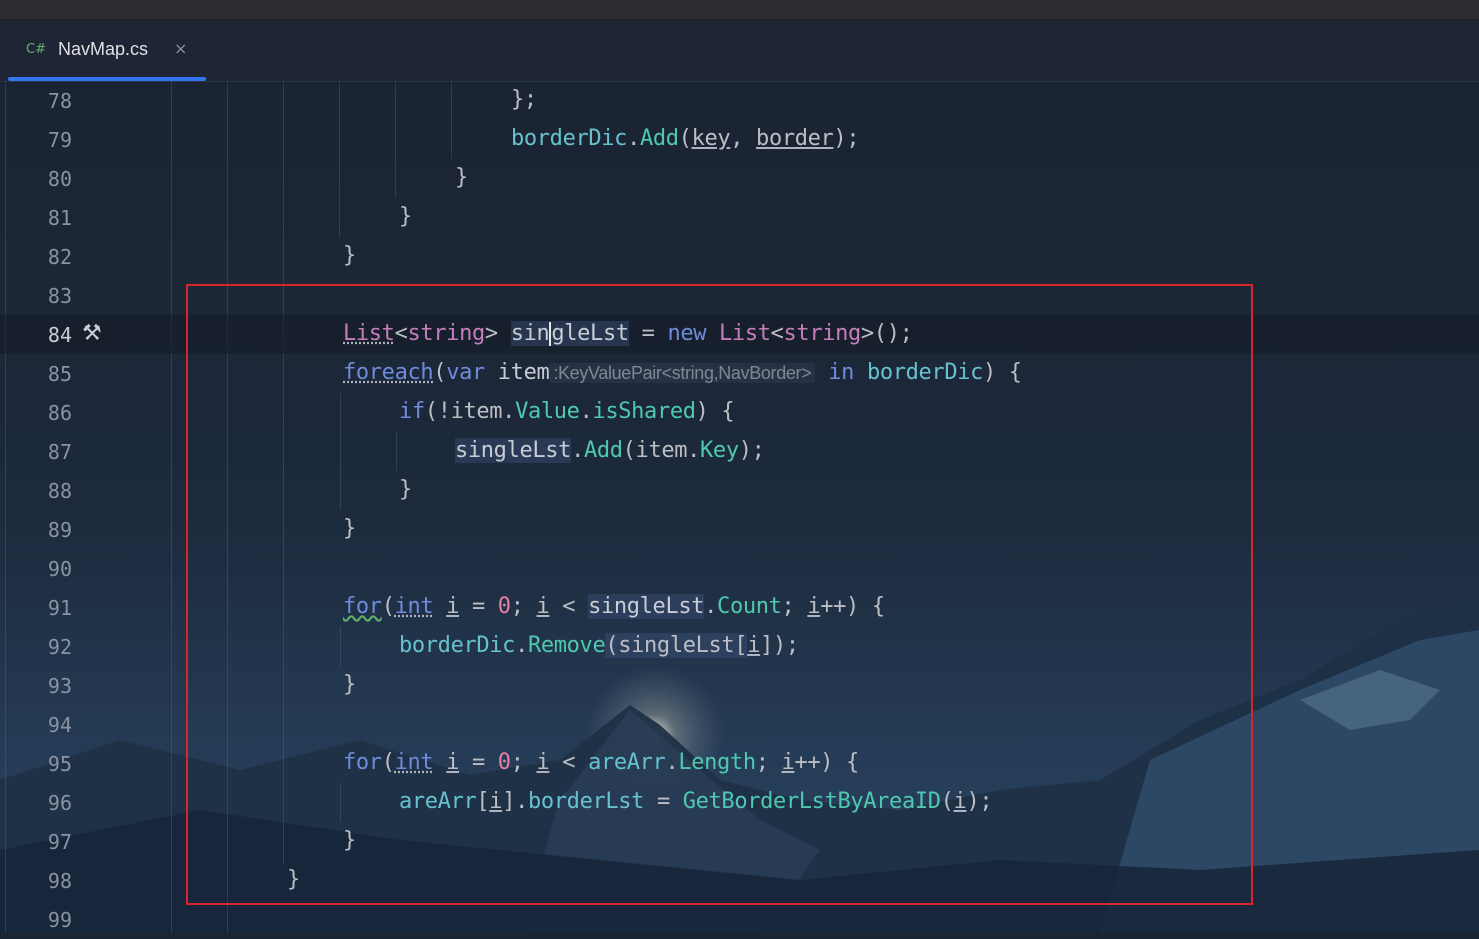 This screenshot has width=1479, height=939. I want to click on line-number: 95, so click(59, 764).